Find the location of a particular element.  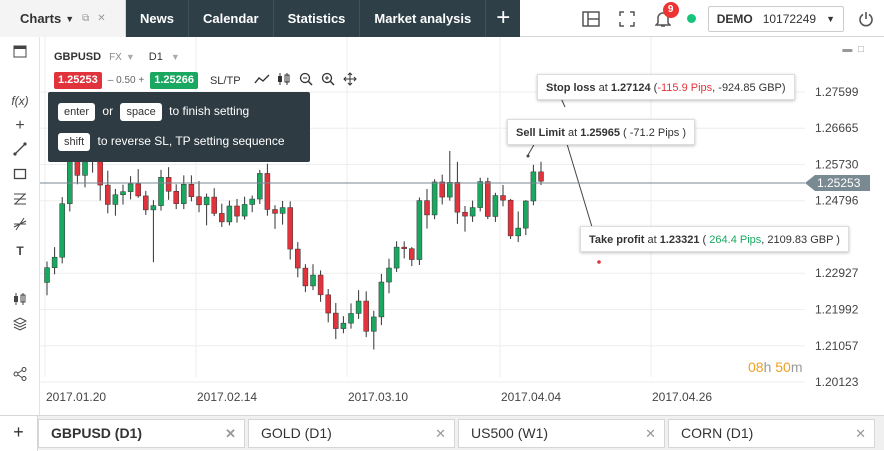

share-icon is located at coordinates (20, 376).